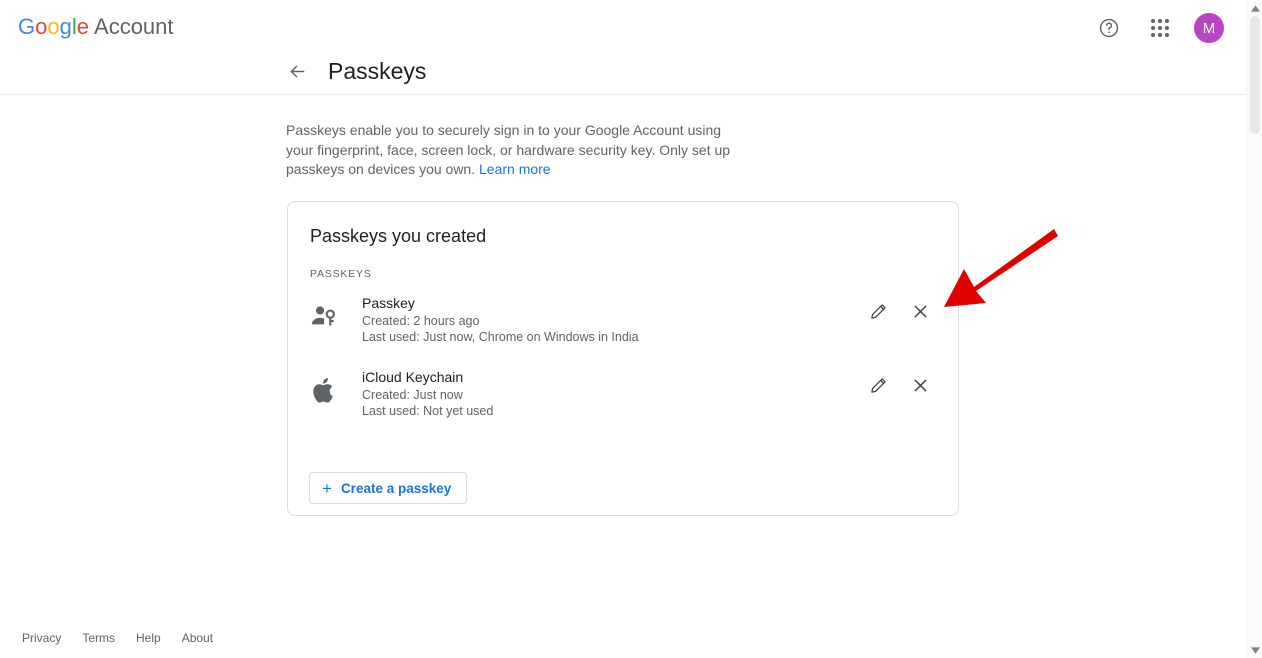 The image size is (1262, 658). I want to click on logo-letter-e: e, so click(83, 26).